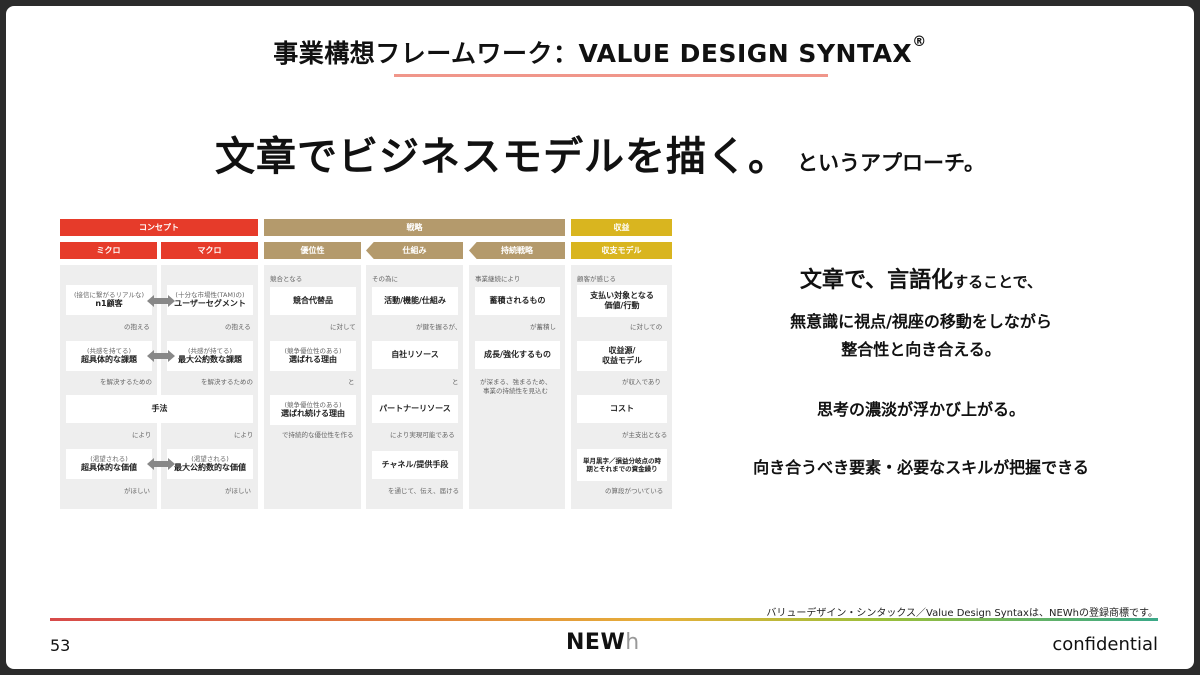  What do you see at coordinates (517, 301) in the screenshot?
I see `box-accumulated: 蓄積されるもの` at bounding box center [517, 301].